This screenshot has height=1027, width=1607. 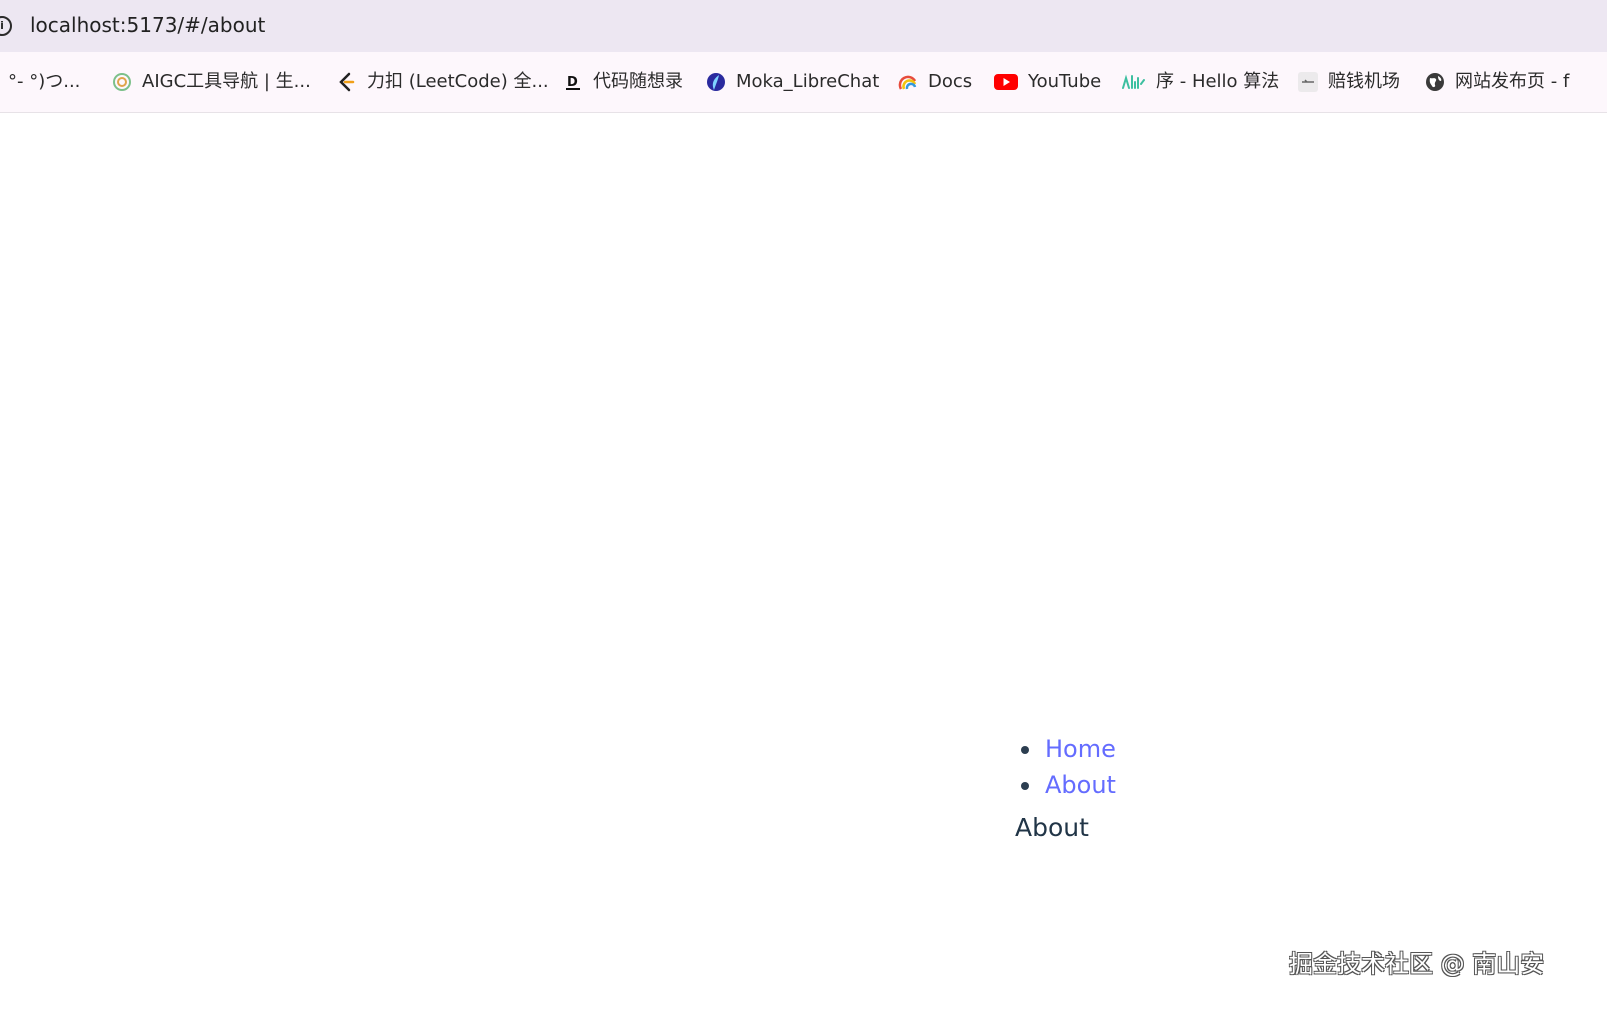 I want to click on bookmark-item: YouTube, so click(x=1047, y=82).